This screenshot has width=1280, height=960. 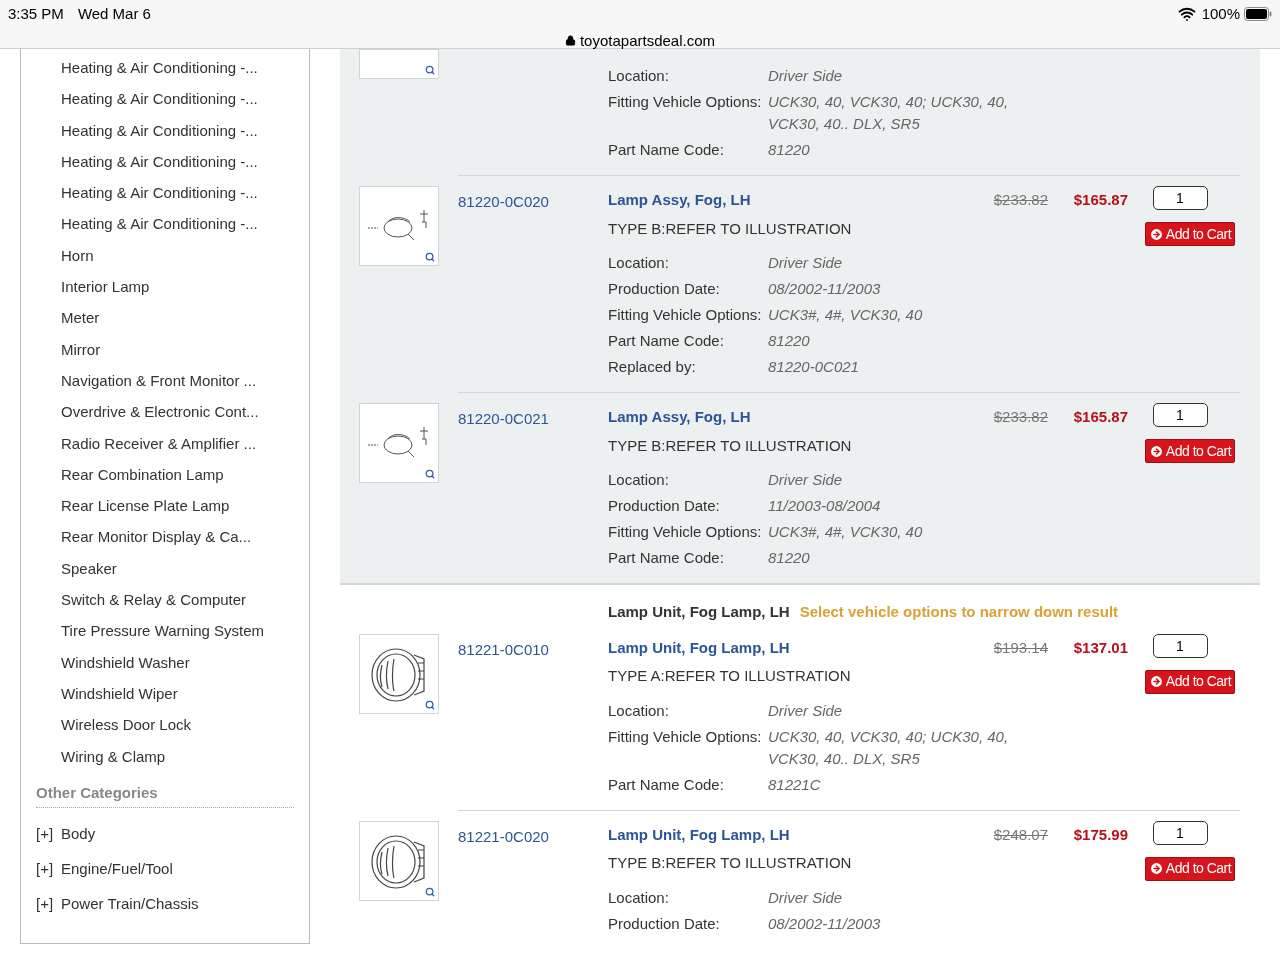 I want to click on category-link: Windshield Washer, so click(x=185, y=662).